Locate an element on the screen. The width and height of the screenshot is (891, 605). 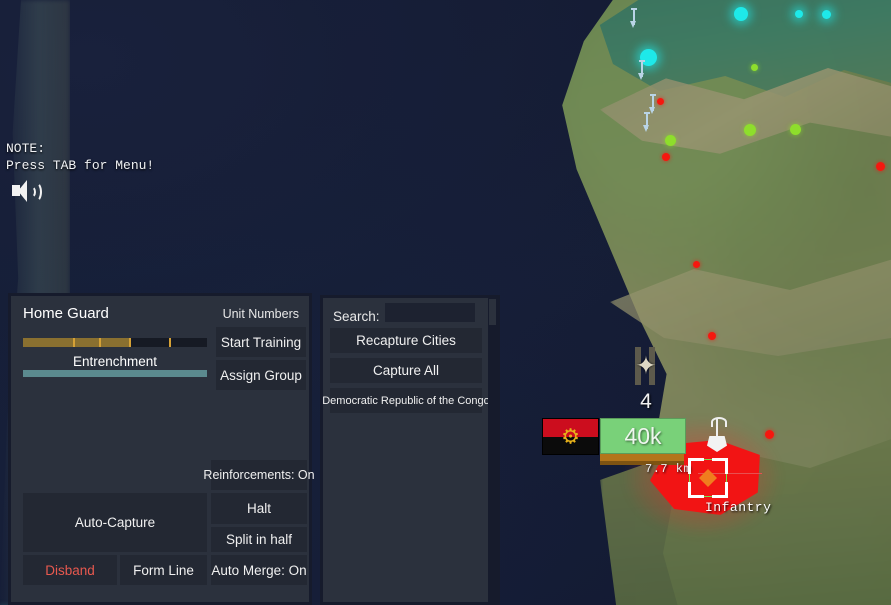
star-rank-insignia-icon: ✦ is located at coordinates (646, 366).